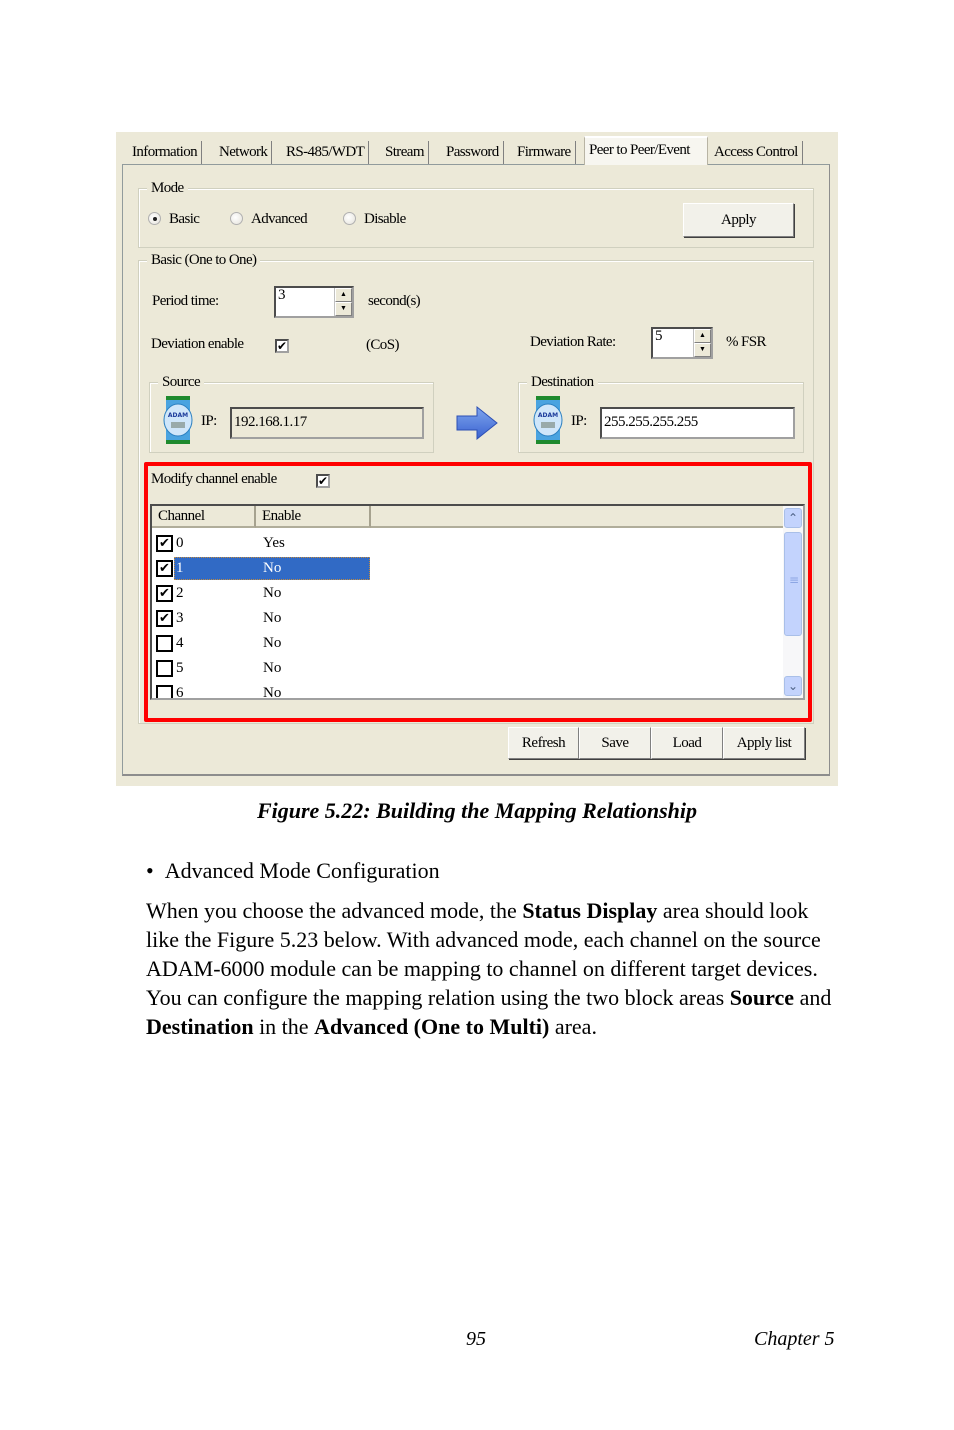 The image size is (954, 1430). What do you see at coordinates (214, 479) in the screenshot?
I see `modify-channel-enable-label: Modify channel enable` at bounding box center [214, 479].